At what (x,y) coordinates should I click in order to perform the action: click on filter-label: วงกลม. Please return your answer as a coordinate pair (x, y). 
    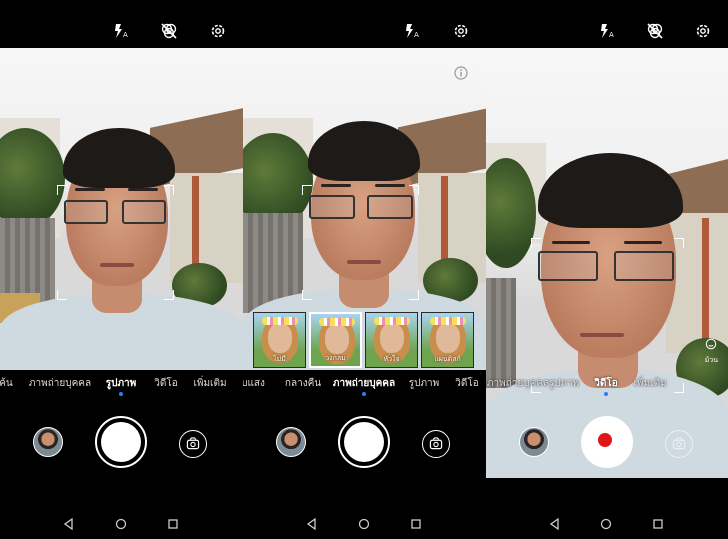
    Looking at the image, I should click on (335, 358).